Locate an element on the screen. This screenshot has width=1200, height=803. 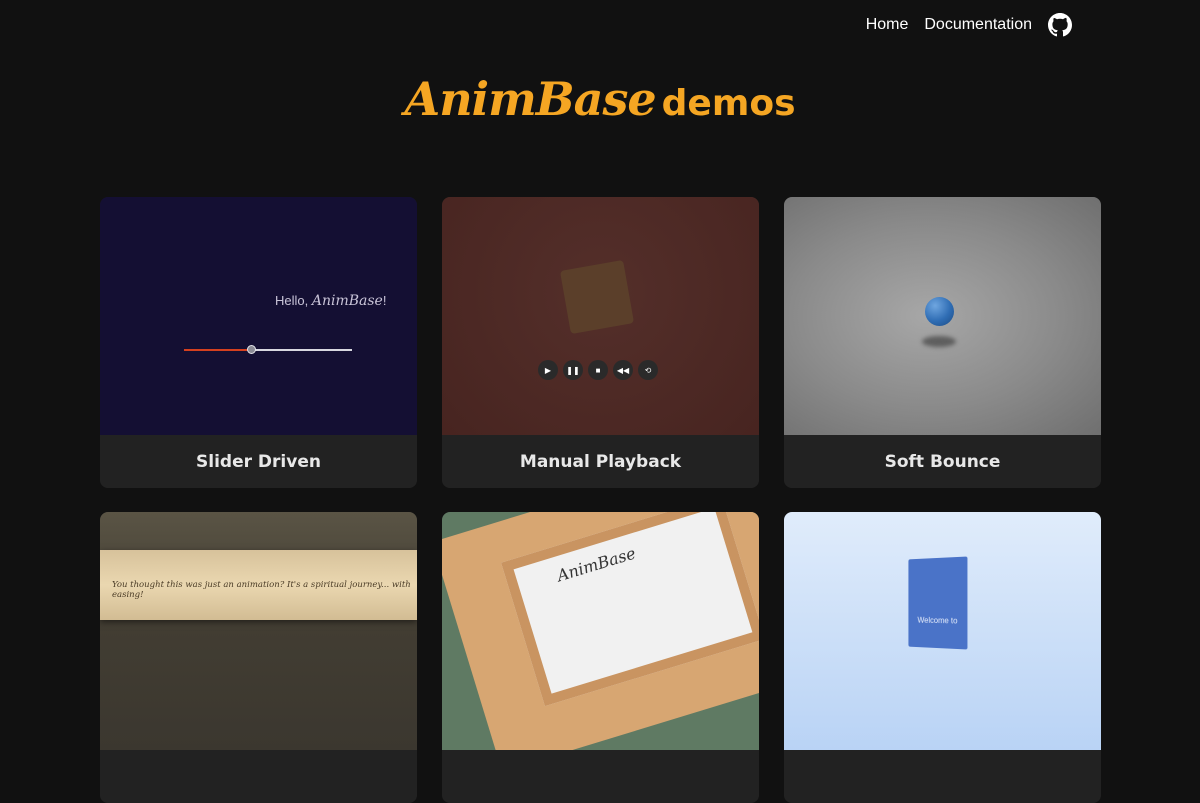
demo-card-6: Welcome to is located at coordinates (942, 657).